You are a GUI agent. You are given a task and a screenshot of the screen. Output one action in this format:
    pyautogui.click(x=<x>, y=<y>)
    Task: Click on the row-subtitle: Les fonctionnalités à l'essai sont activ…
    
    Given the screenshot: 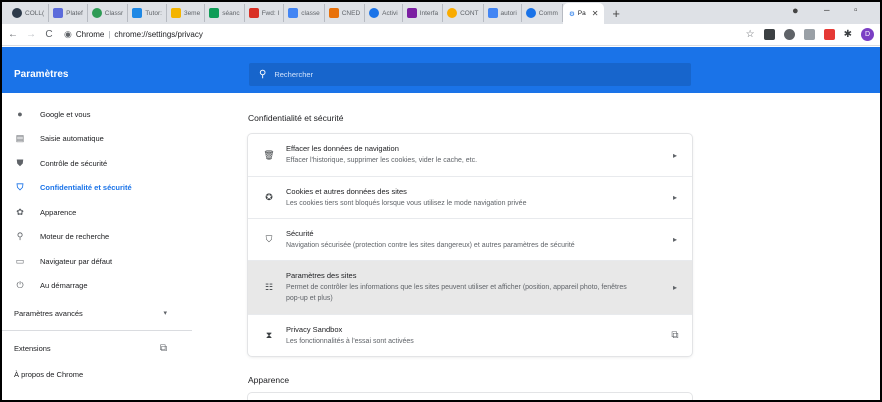 What is the action you would take?
    pyautogui.click(x=350, y=341)
    